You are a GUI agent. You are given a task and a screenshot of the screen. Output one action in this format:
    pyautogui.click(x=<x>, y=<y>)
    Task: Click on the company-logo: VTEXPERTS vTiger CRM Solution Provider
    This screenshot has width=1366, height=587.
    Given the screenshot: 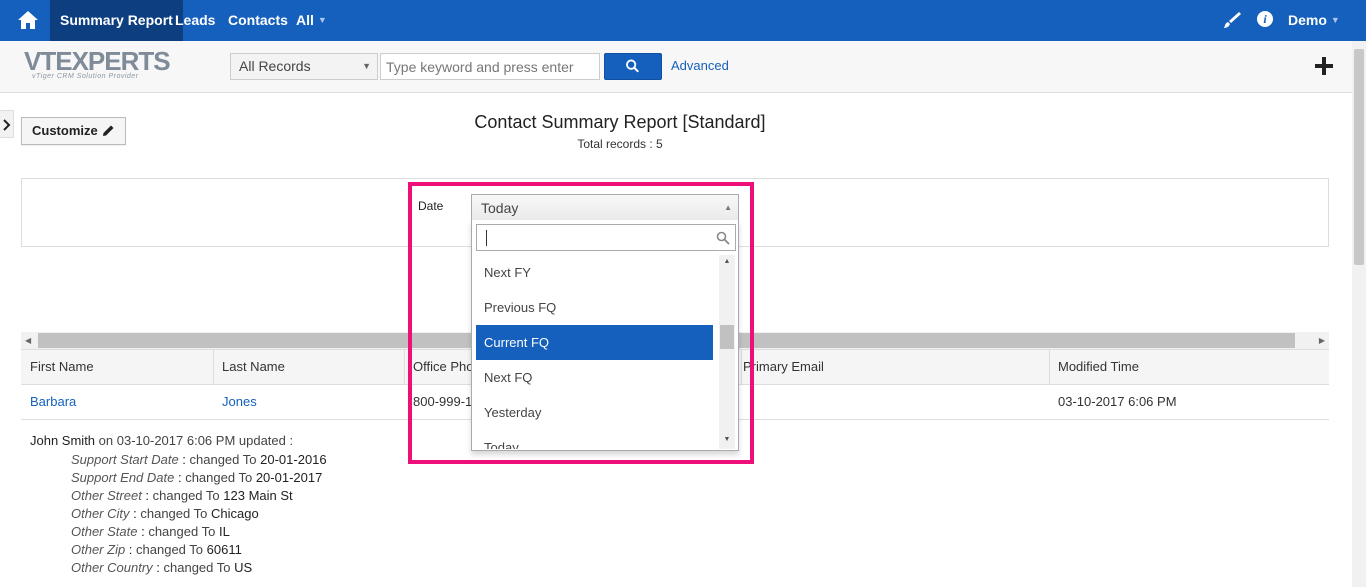 What is the action you would take?
    pyautogui.click(x=104, y=67)
    